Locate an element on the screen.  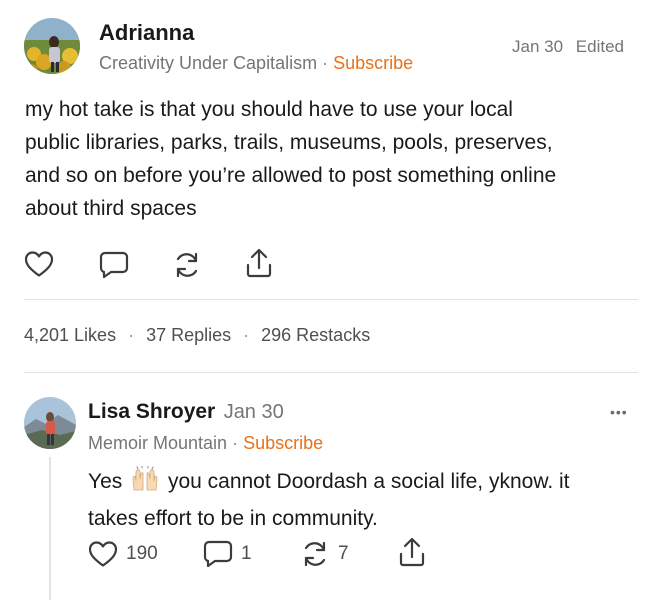
replies-count: 37 Replies is located at coordinates (188, 335).